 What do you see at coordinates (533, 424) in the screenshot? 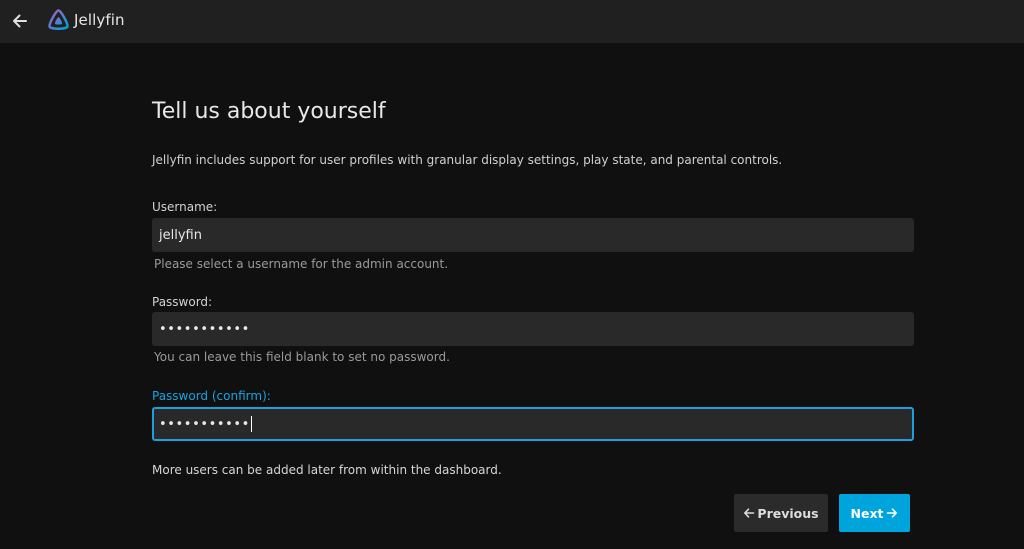
I see `password-confirm-field: •••••••••••` at bounding box center [533, 424].